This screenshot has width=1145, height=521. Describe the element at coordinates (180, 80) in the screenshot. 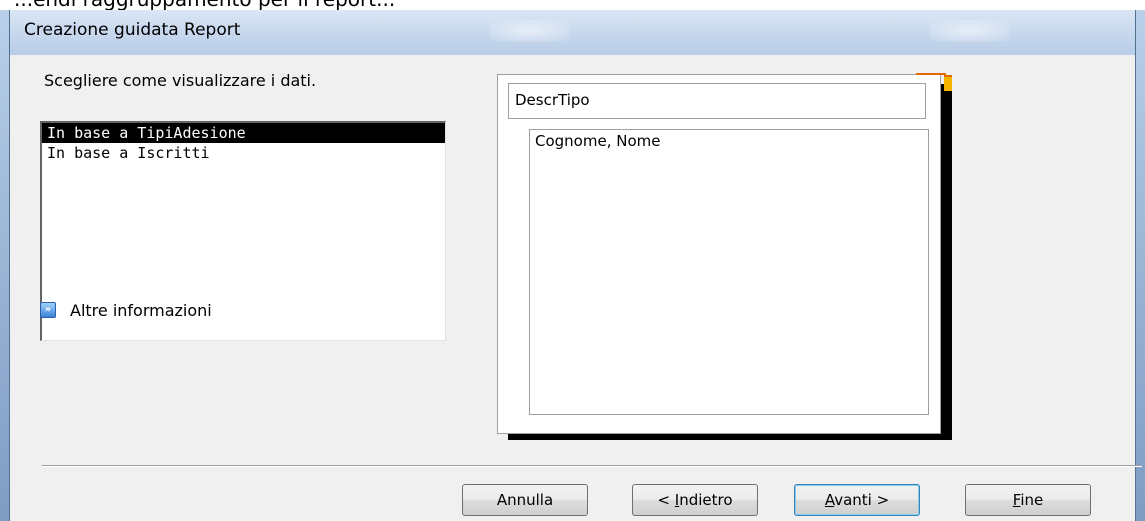

I see `instruction-label: Scegliere come visualizzare i dati.` at that location.